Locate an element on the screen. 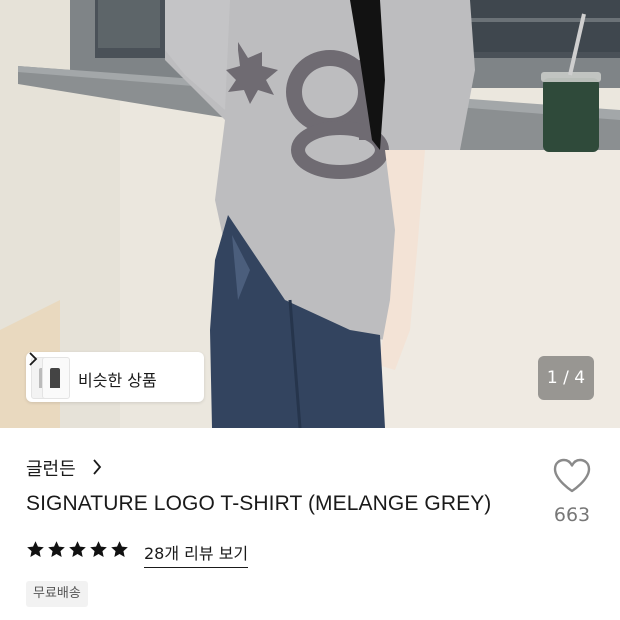  star-rating is located at coordinates (78, 551).